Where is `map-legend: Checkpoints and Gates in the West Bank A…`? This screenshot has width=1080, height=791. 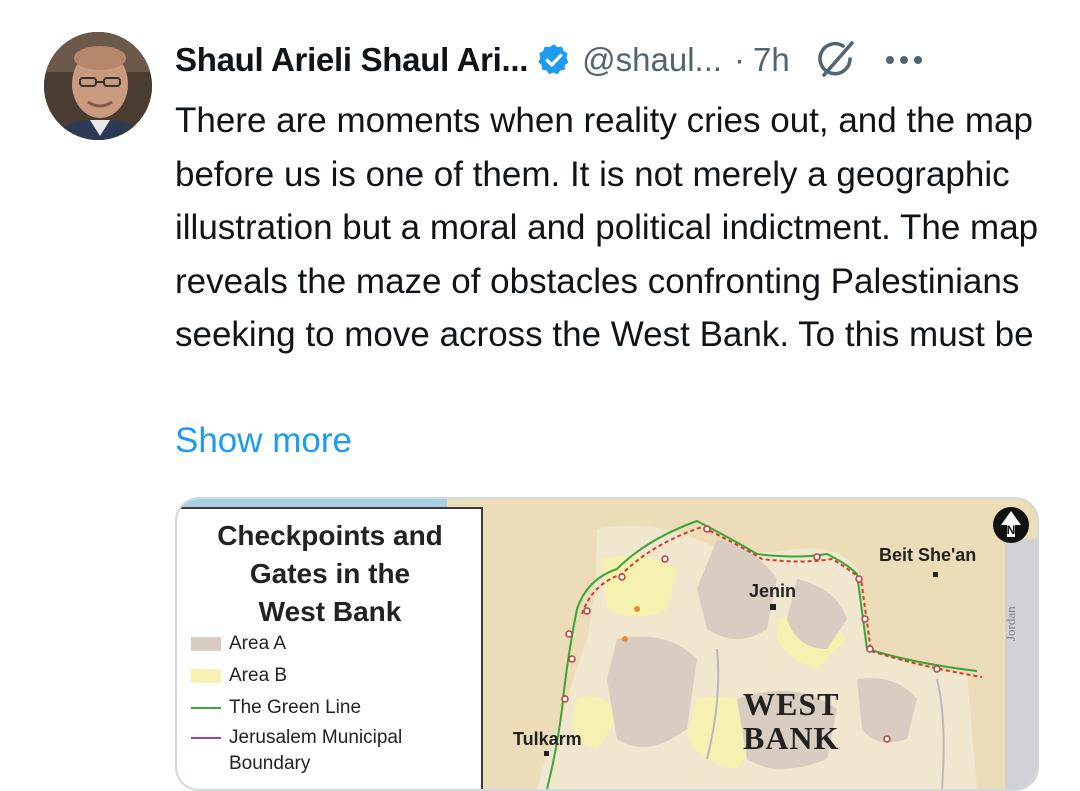
map-legend: Checkpoints and Gates in the West Bank A… is located at coordinates (330, 648).